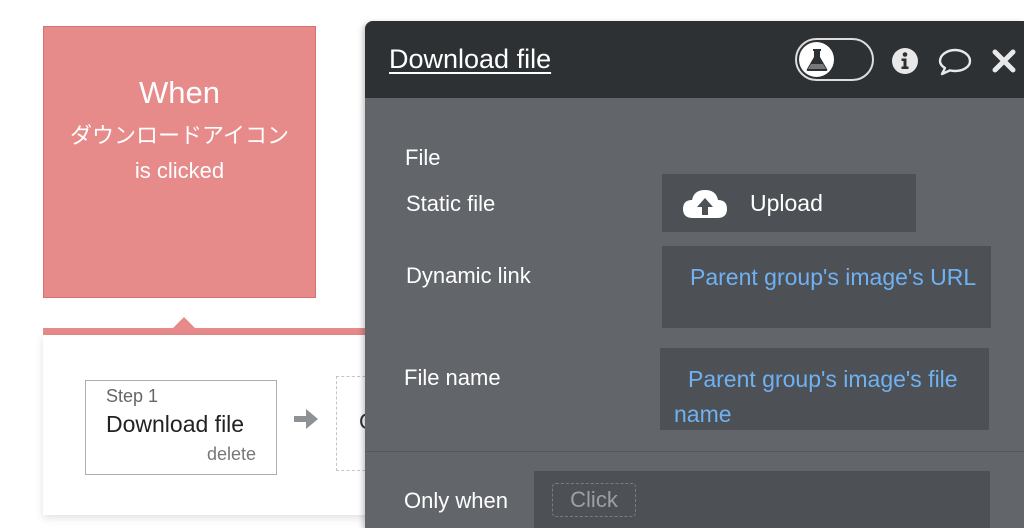 The width and height of the screenshot is (1024, 528). I want to click on static-file-label: Static file, so click(451, 203).